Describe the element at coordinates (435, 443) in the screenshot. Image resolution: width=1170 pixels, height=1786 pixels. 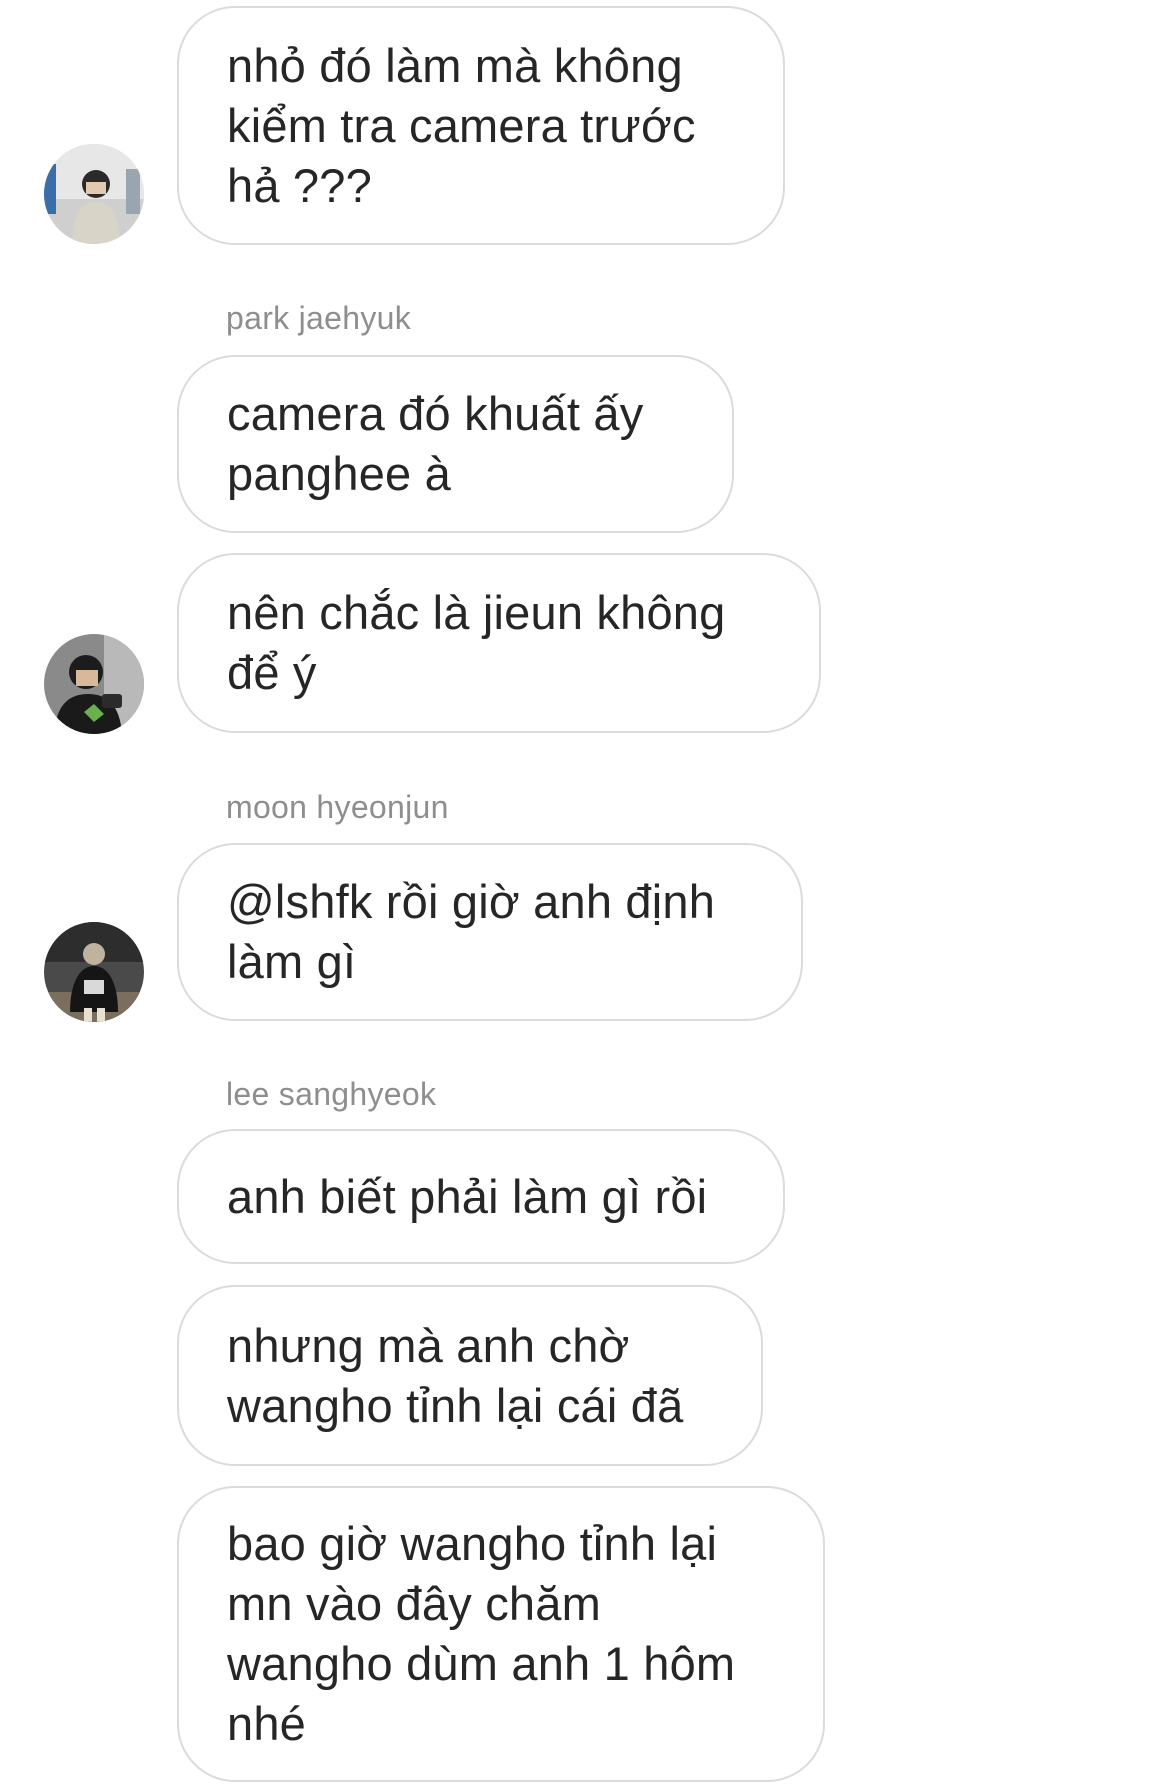
I see `message-text: camera đó khuất ấy panghee à` at that location.